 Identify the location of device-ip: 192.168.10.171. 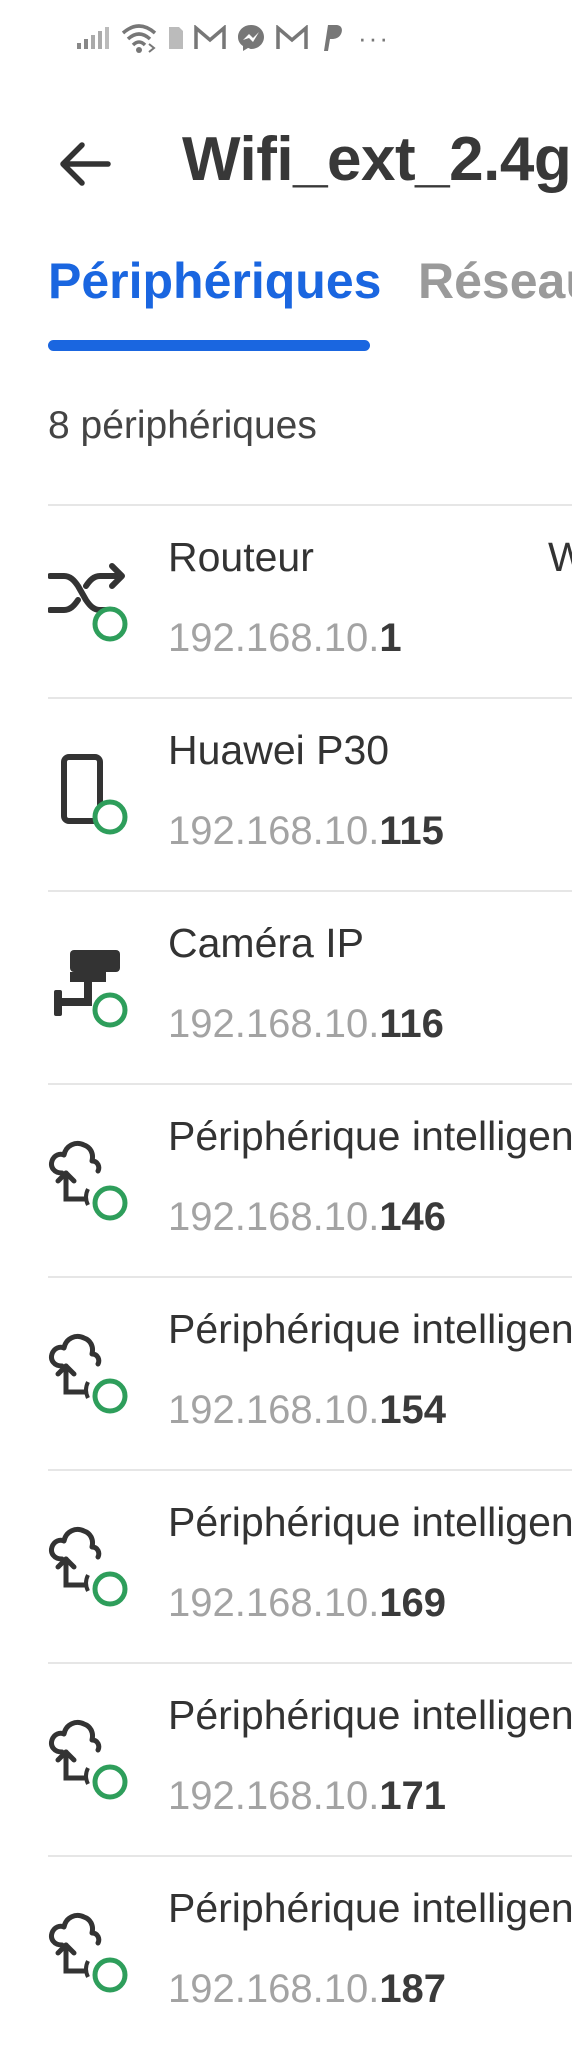
(307, 1796).